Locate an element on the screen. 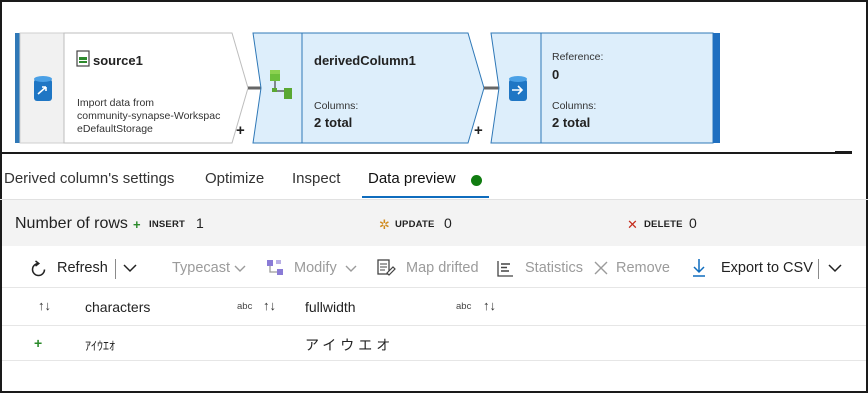  active-tab-indicator is located at coordinates (425, 197).